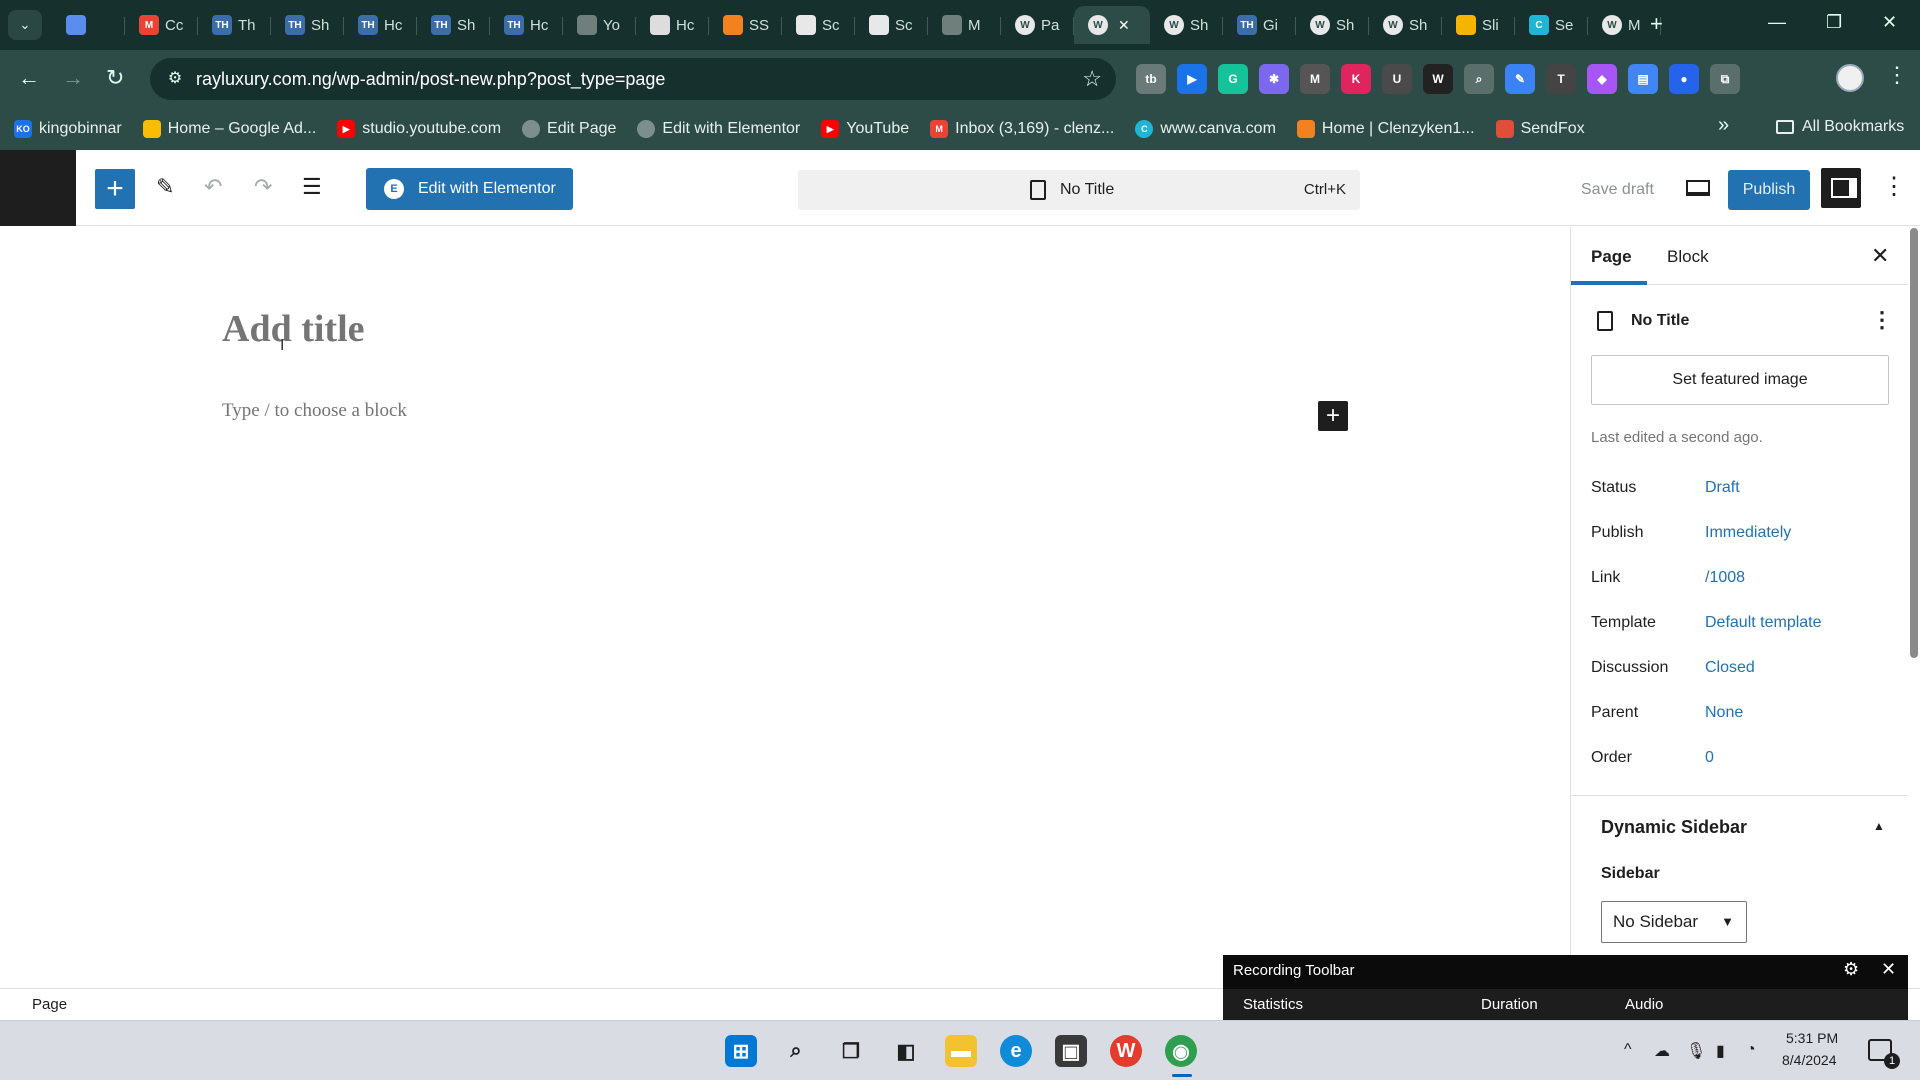 The image size is (1920, 1080). Describe the element at coordinates (469, 189) in the screenshot. I see `edit-with-elementor-button: E Edit with Elementor` at that location.